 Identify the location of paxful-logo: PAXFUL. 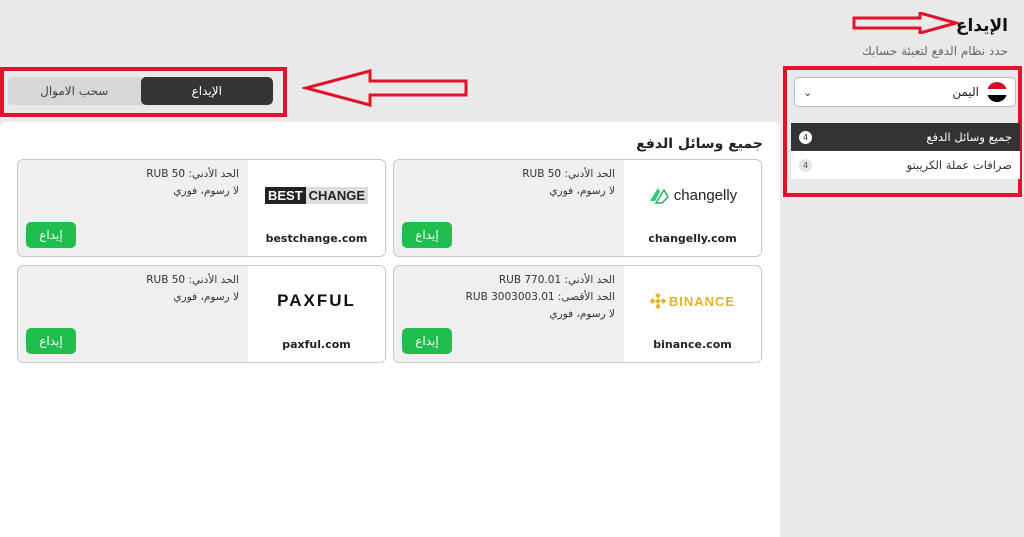
(316, 301).